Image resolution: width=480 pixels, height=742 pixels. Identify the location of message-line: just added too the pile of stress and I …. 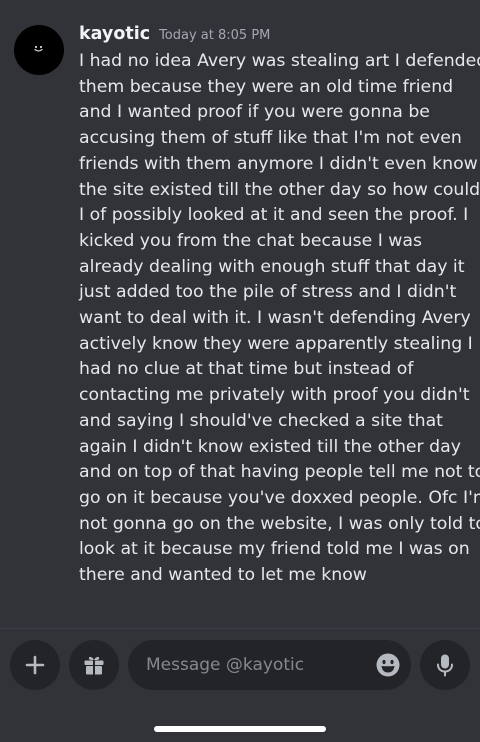
(268, 292).